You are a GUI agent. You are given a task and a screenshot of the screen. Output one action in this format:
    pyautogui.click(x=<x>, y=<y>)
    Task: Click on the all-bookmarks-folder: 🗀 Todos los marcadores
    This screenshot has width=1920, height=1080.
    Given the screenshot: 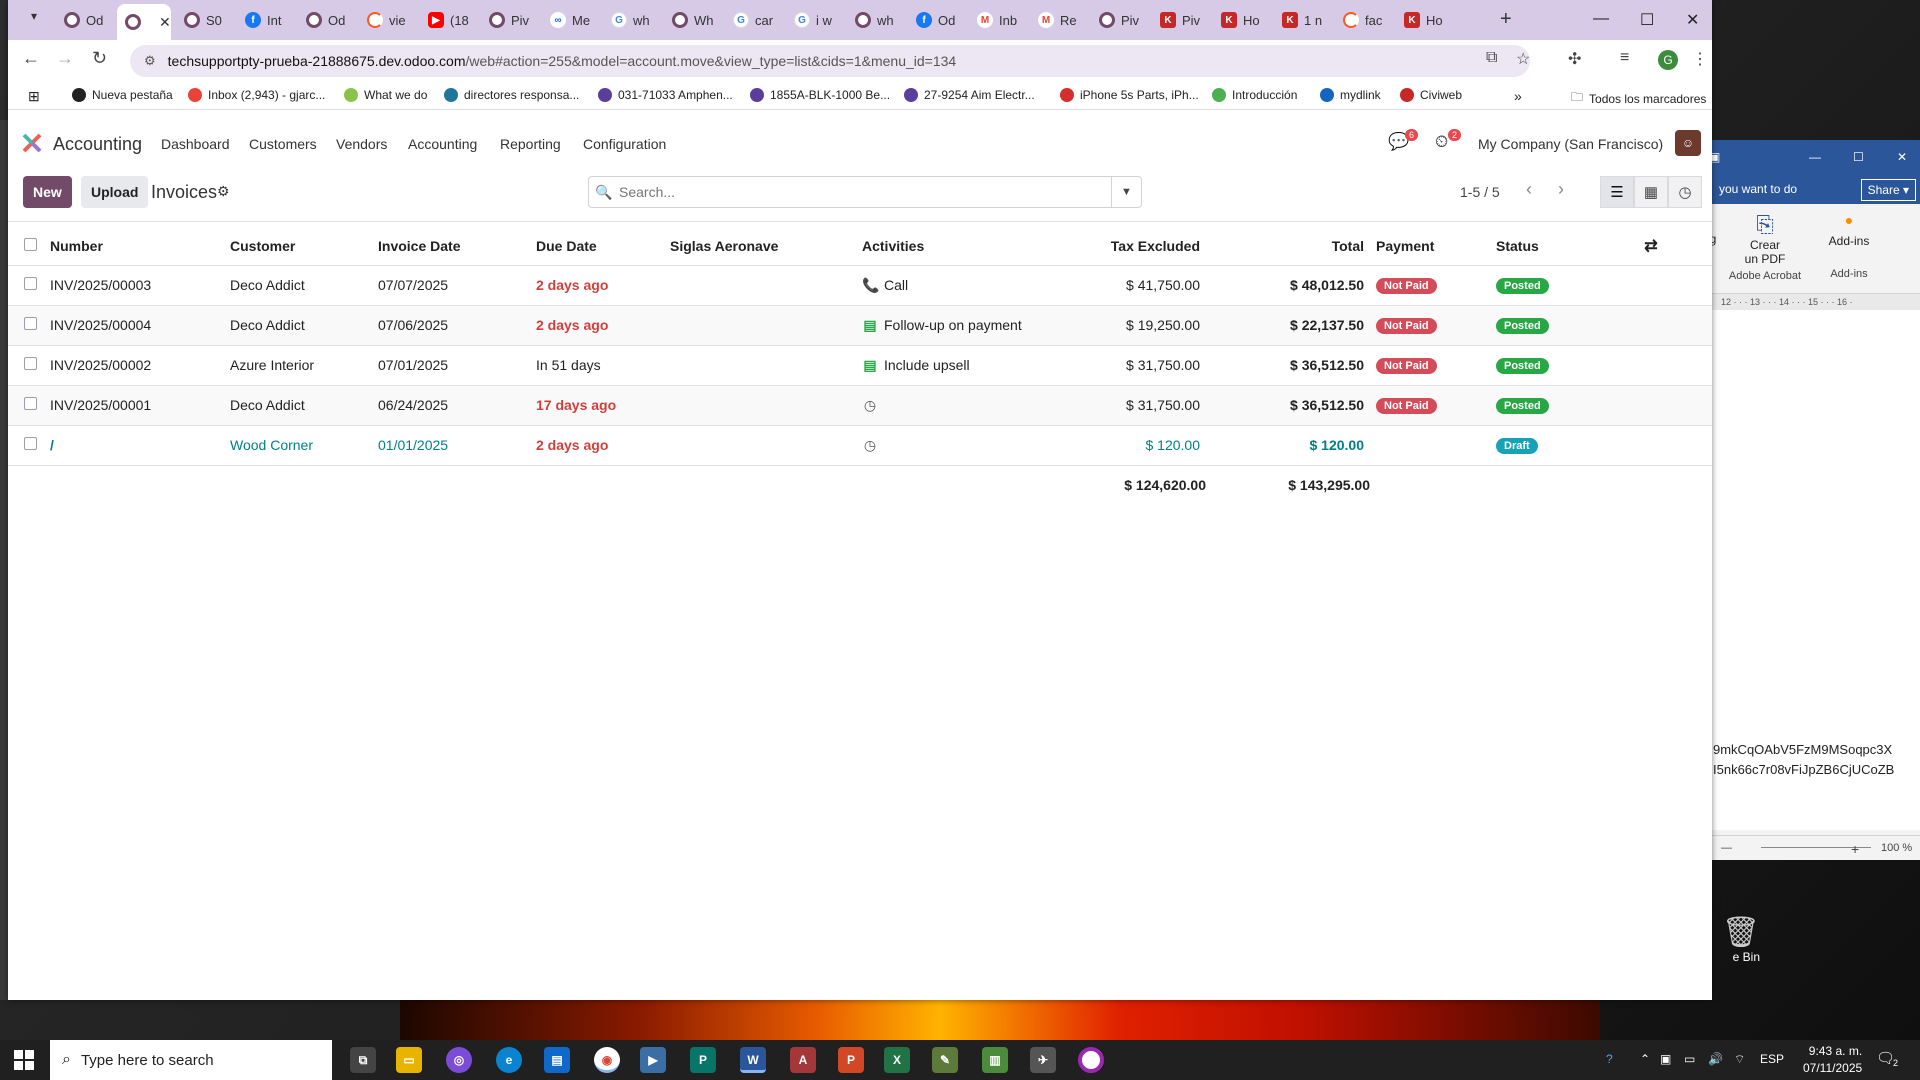 What is the action you would take?
    pyautogui.click(x=1638, y=98)
    